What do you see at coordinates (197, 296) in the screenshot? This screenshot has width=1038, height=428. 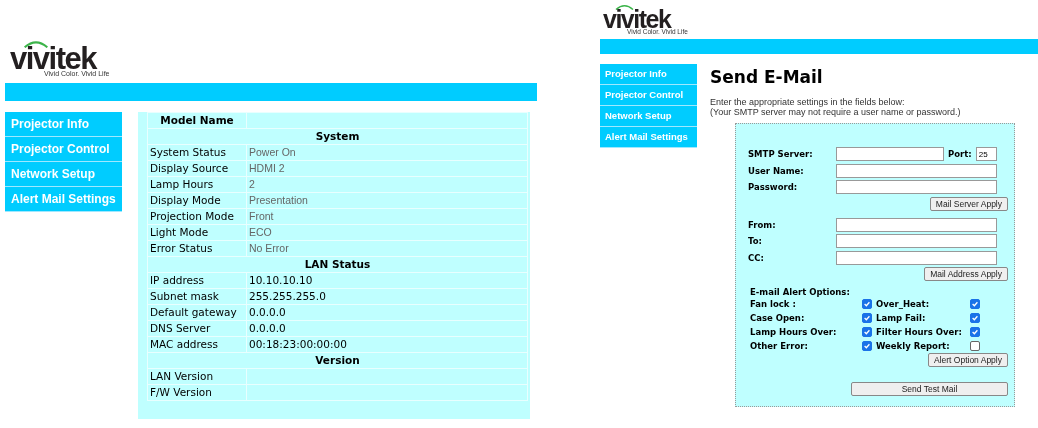 I see `table-cell: Subnet mask` at bounding box center [197, 296].